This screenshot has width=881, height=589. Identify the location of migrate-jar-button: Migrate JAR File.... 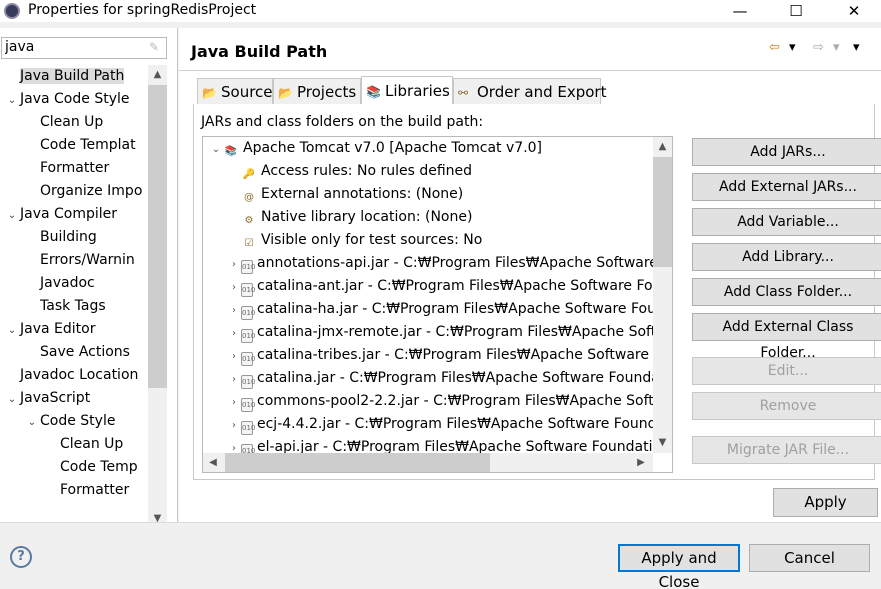
(786, 450).